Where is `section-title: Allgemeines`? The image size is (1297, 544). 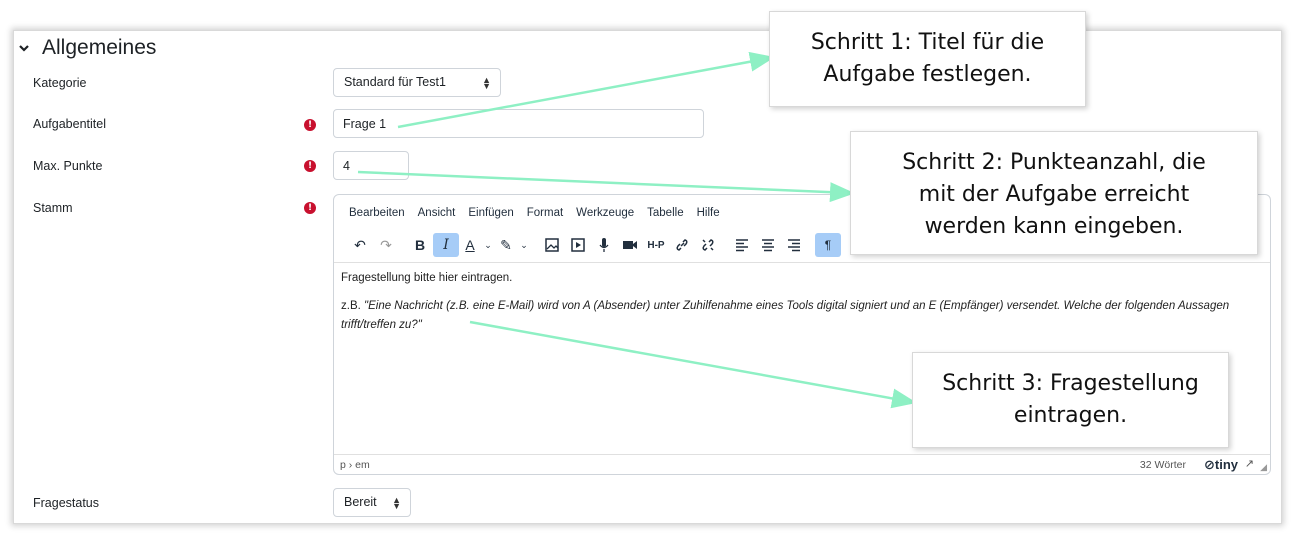 section-title: Allgemeines is located at coordinates (99, 47).